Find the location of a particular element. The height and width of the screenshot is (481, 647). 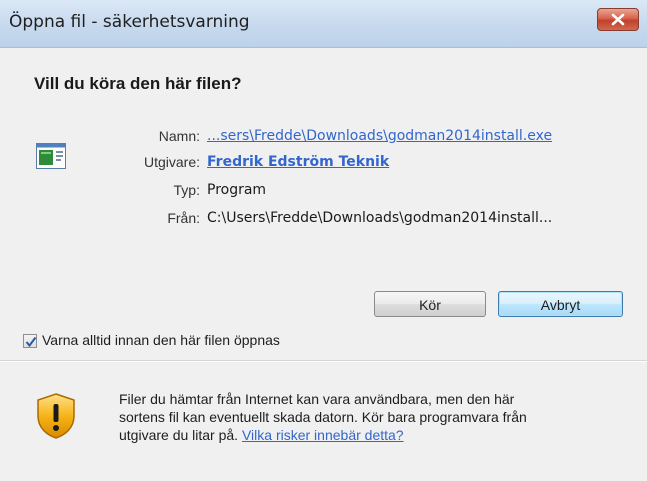

warning-shield-icon is located at coordinates (56, 416).